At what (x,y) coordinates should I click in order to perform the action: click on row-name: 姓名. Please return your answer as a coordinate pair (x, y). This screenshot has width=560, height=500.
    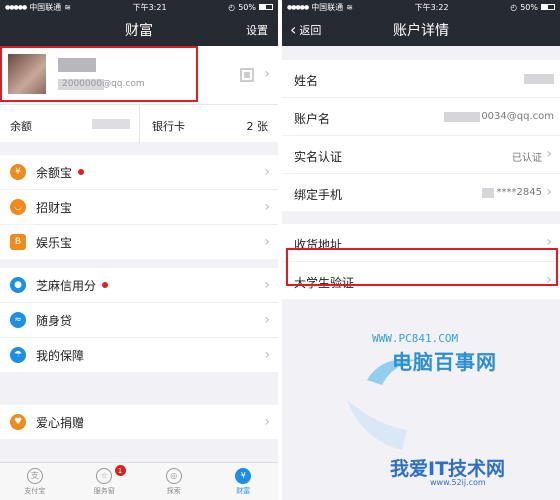
    Looking at the image, I should click on (421, 78).